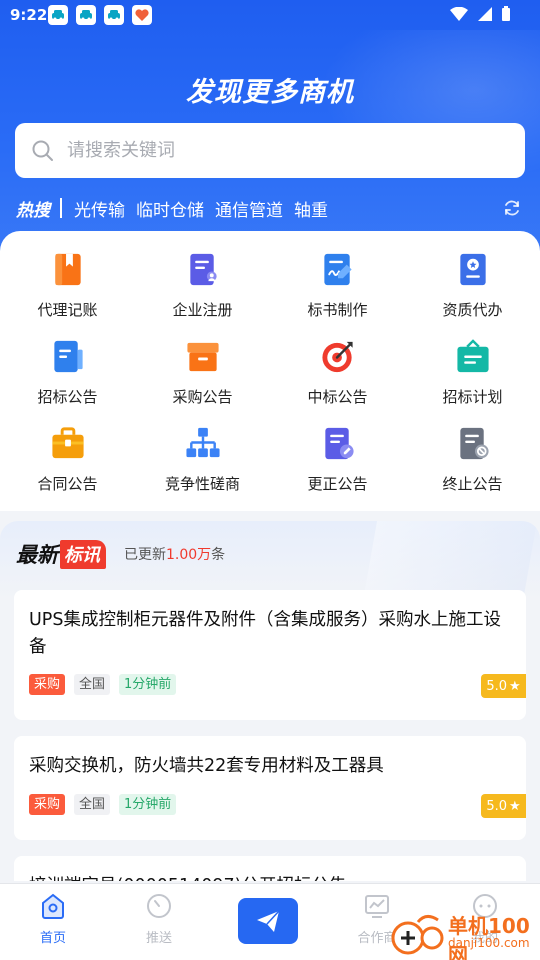 This screenshot has width=540, height=960. Describe the element at coordinates (459, 13) in the screenshot. I see `wifi-icon` at that location.